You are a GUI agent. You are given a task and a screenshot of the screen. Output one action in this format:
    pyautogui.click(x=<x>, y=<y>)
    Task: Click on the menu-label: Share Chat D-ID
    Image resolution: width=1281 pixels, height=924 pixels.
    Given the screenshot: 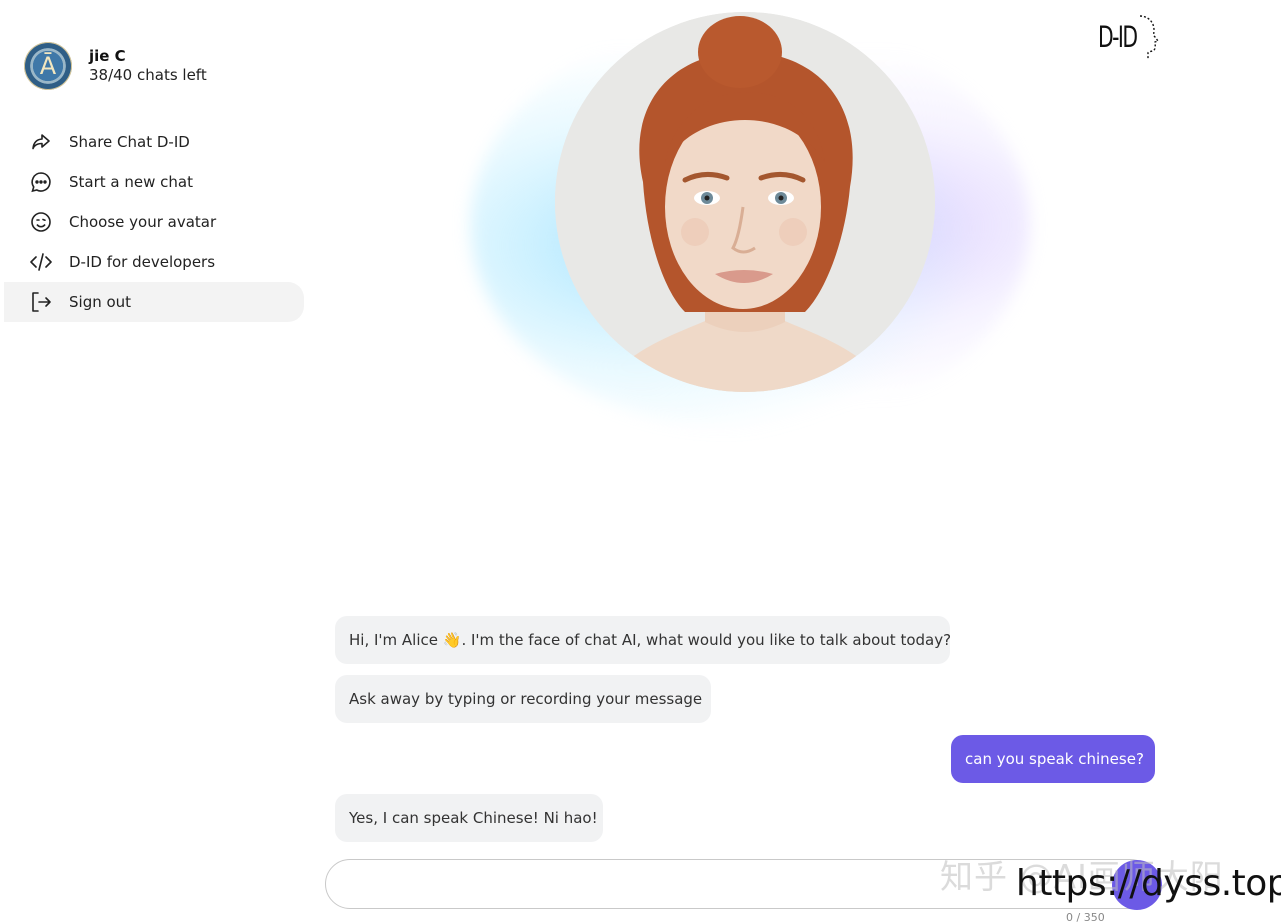 What is the action you would take?
    pyautogui.click(x=129, y=142)
    